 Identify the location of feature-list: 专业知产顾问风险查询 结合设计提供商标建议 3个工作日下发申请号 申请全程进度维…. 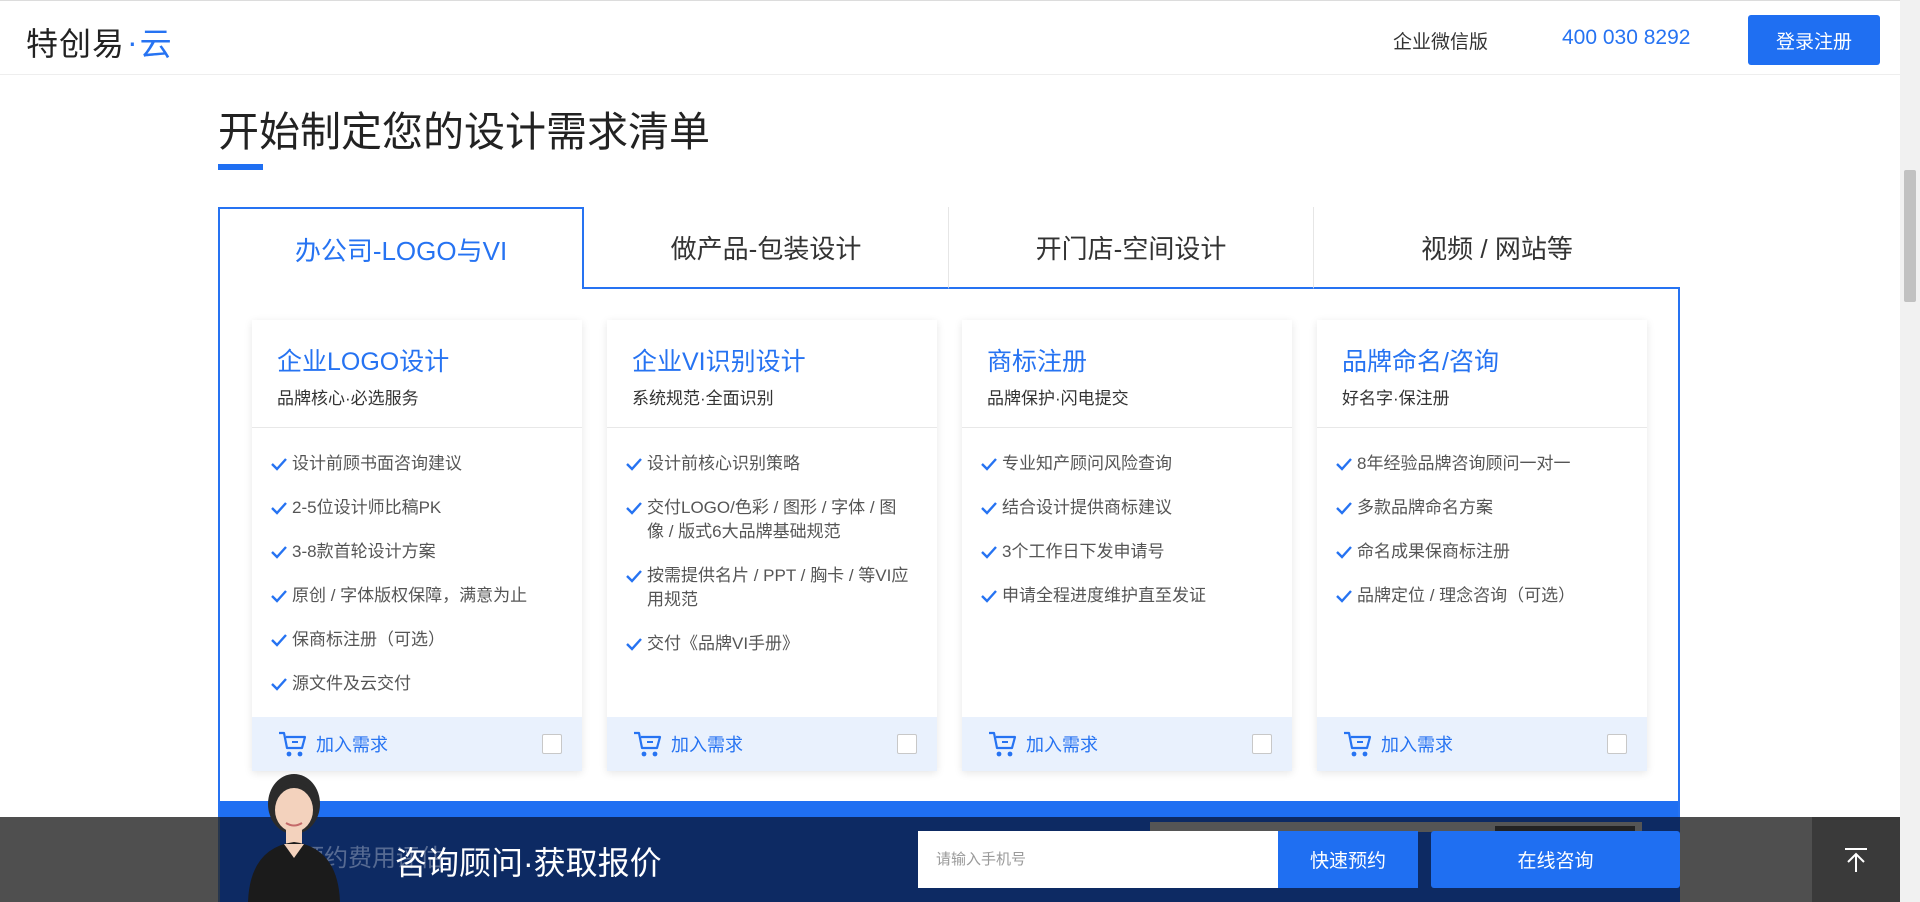
(1127, 518).